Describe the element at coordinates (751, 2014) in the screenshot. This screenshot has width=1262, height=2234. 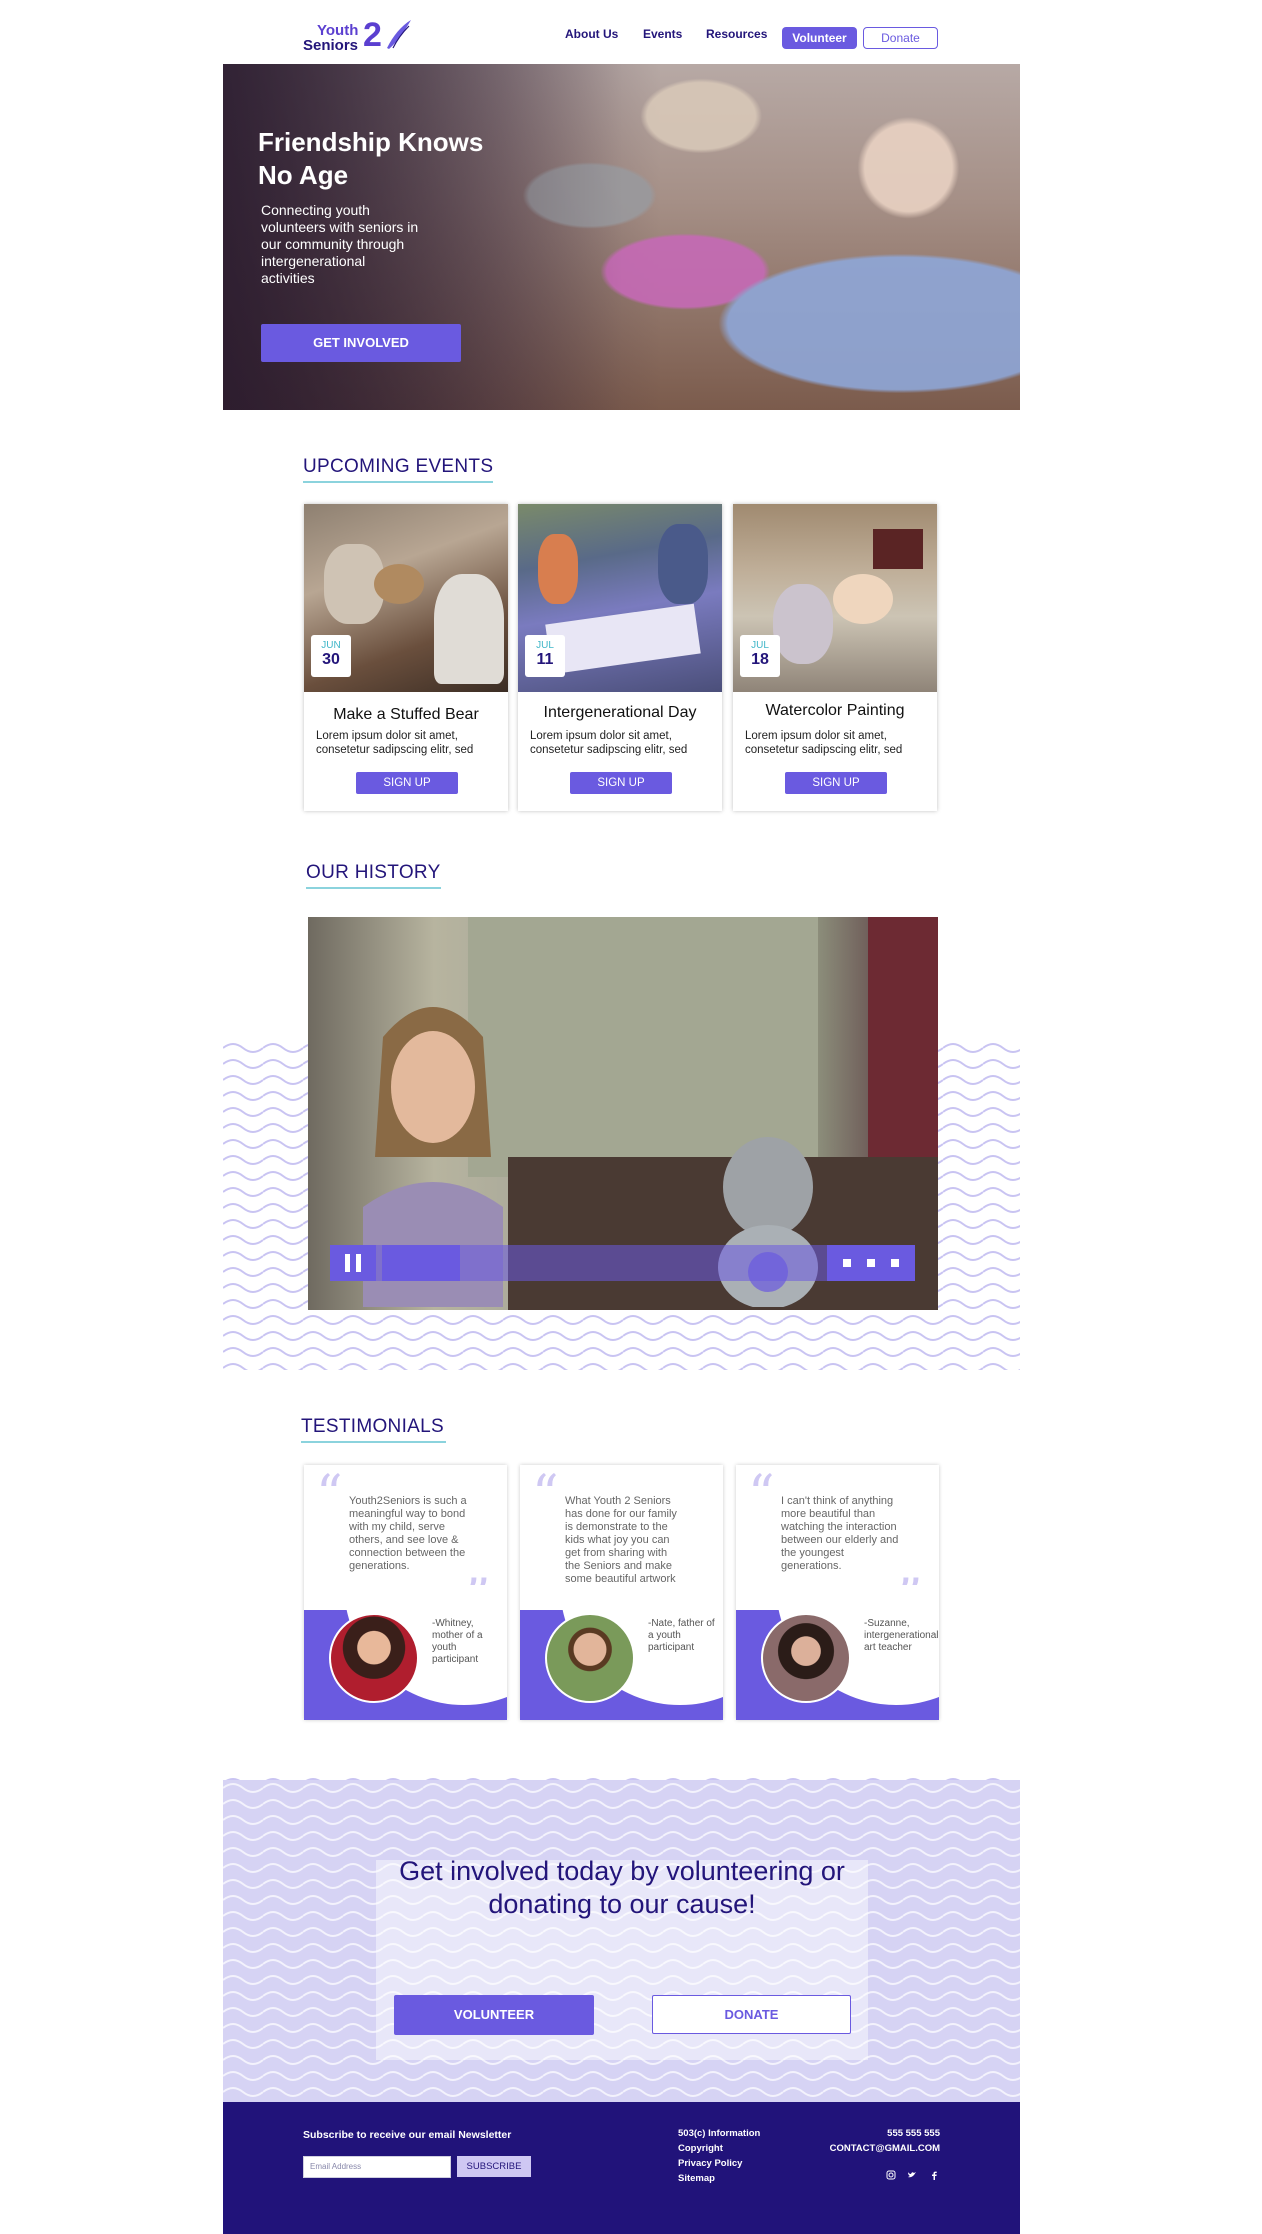
I see `cta-donate-button: DONATE` at that location.